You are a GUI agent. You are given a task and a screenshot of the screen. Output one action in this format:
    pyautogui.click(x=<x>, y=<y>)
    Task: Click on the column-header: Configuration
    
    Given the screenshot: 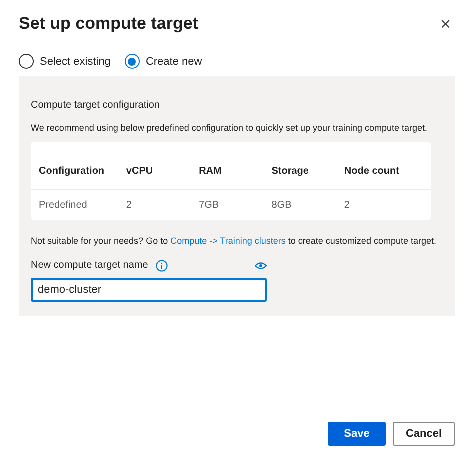 What is the action you would take?
    pyautogui.click(x=72, y=172)
    